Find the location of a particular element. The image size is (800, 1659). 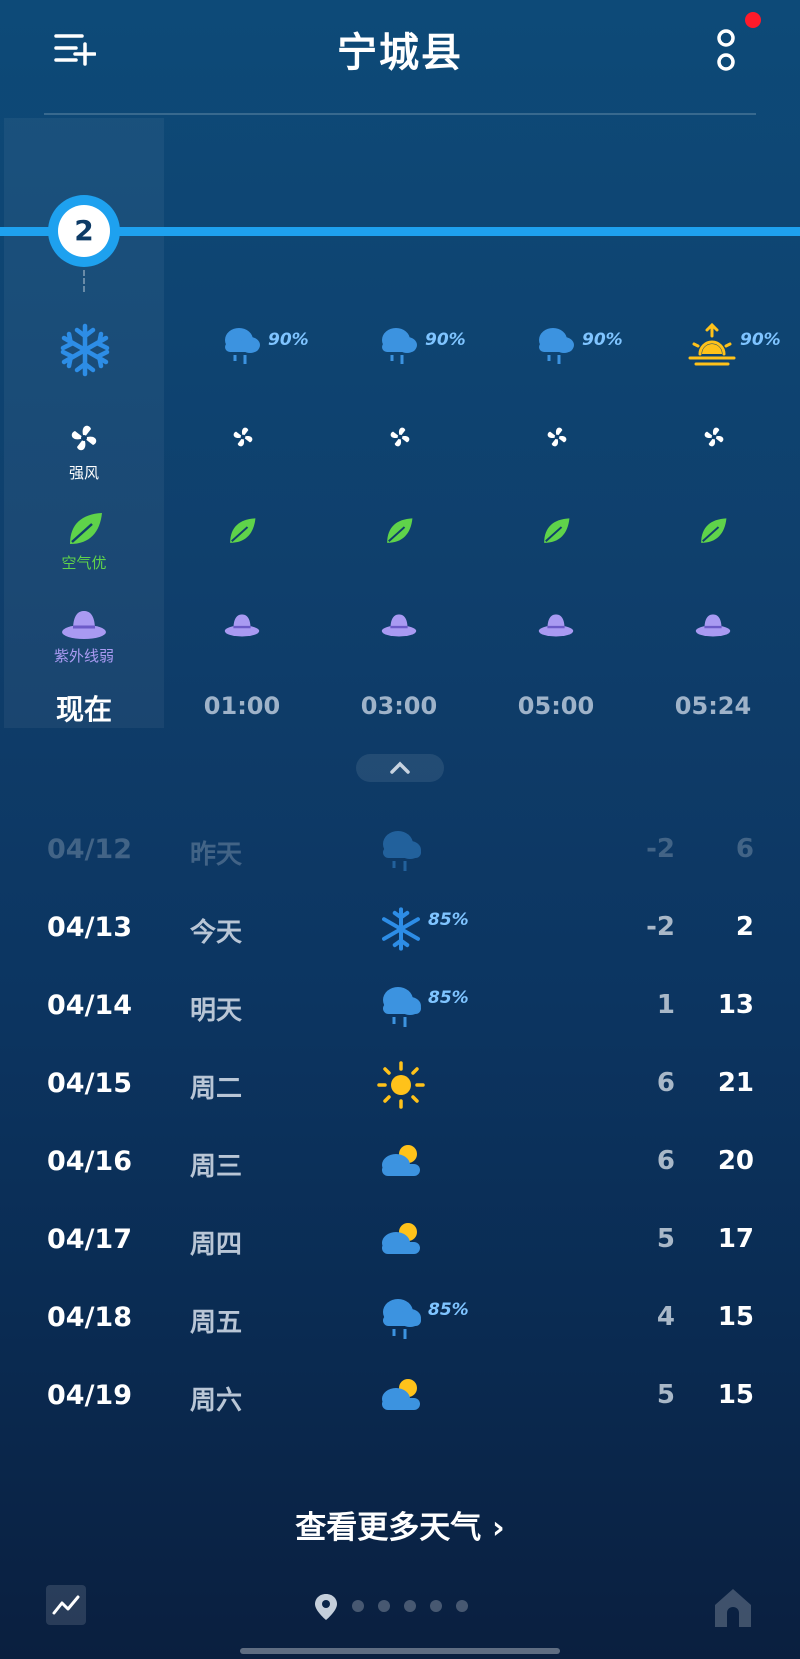

daily-row-yesterday: 04/12 昨天 -2 6 is located at coordinates (400, 852).